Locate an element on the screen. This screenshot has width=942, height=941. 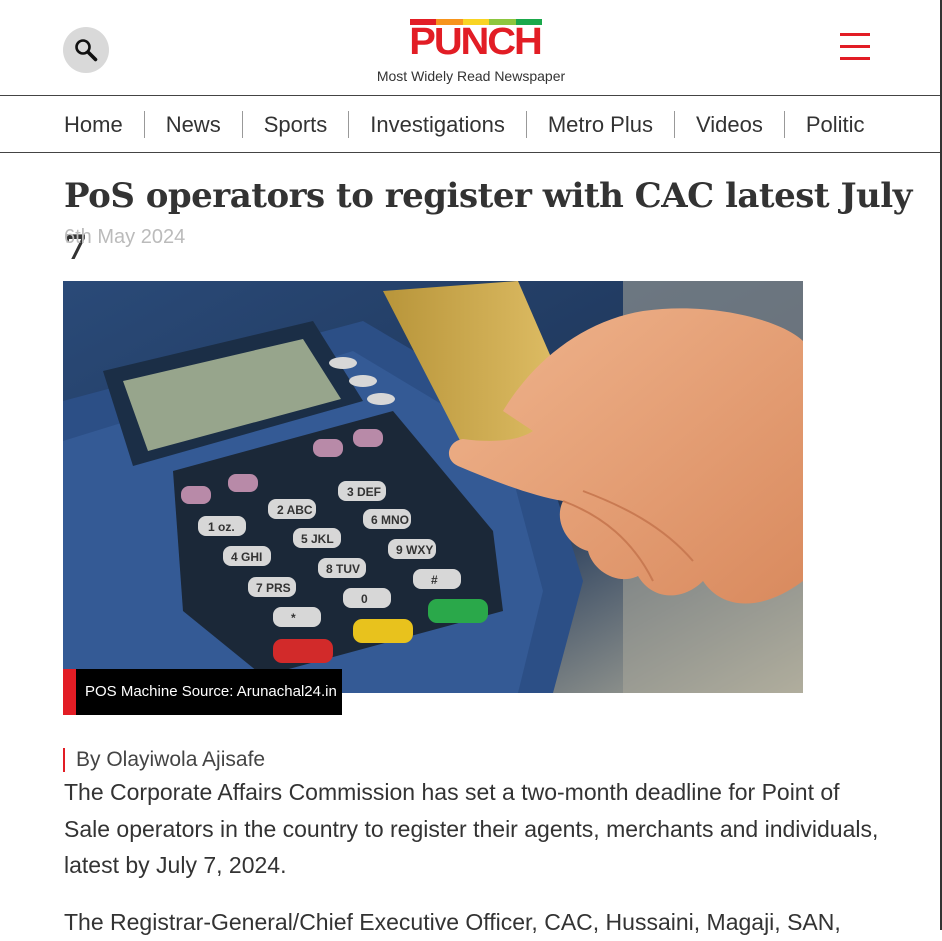
search-icon is located at coordinates (86, 50).